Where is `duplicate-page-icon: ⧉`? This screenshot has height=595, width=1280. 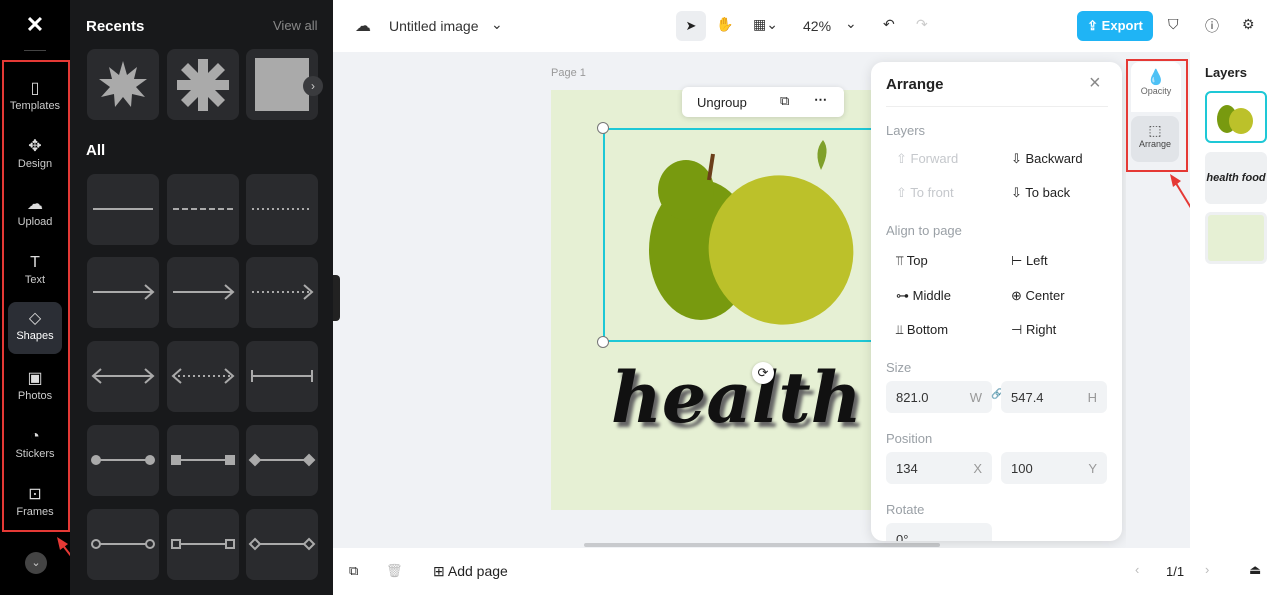 duplicate-page-icon: ⧉ is located at coordinates (353, 571).